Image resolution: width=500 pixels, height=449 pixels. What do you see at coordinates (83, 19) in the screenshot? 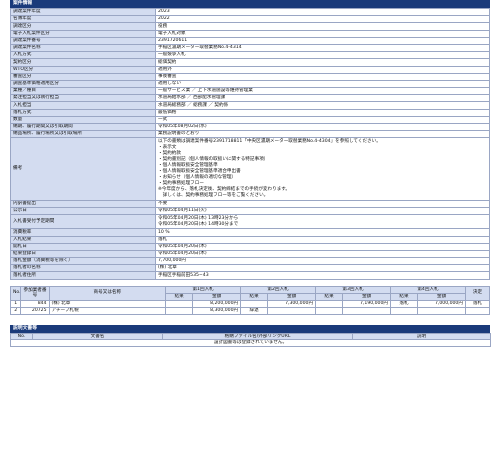
I see `info-label: 名簿年度` at bounding box center [83, 19].